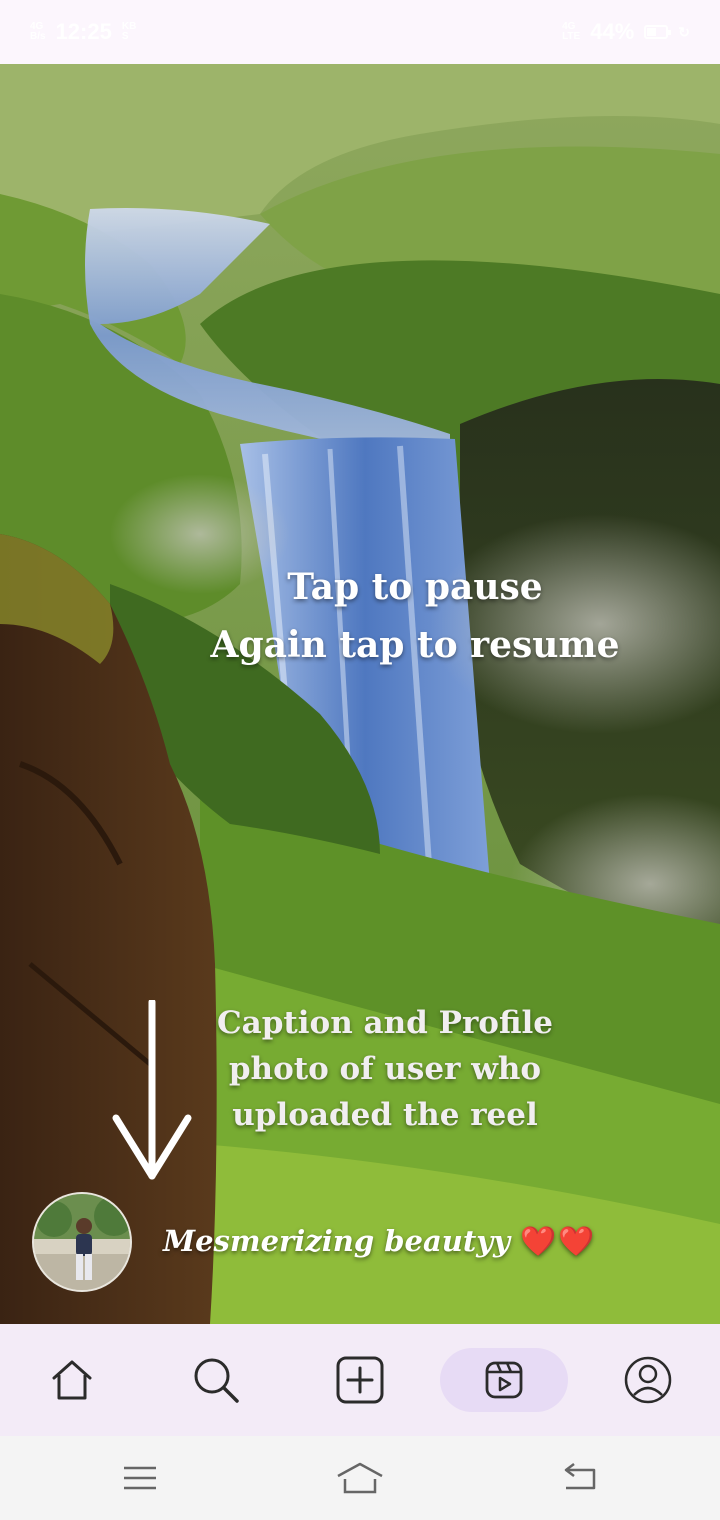 The image size is (720, 1520). I want to click on caption-hint-line-2: photo of user who, so click(385, 1069).